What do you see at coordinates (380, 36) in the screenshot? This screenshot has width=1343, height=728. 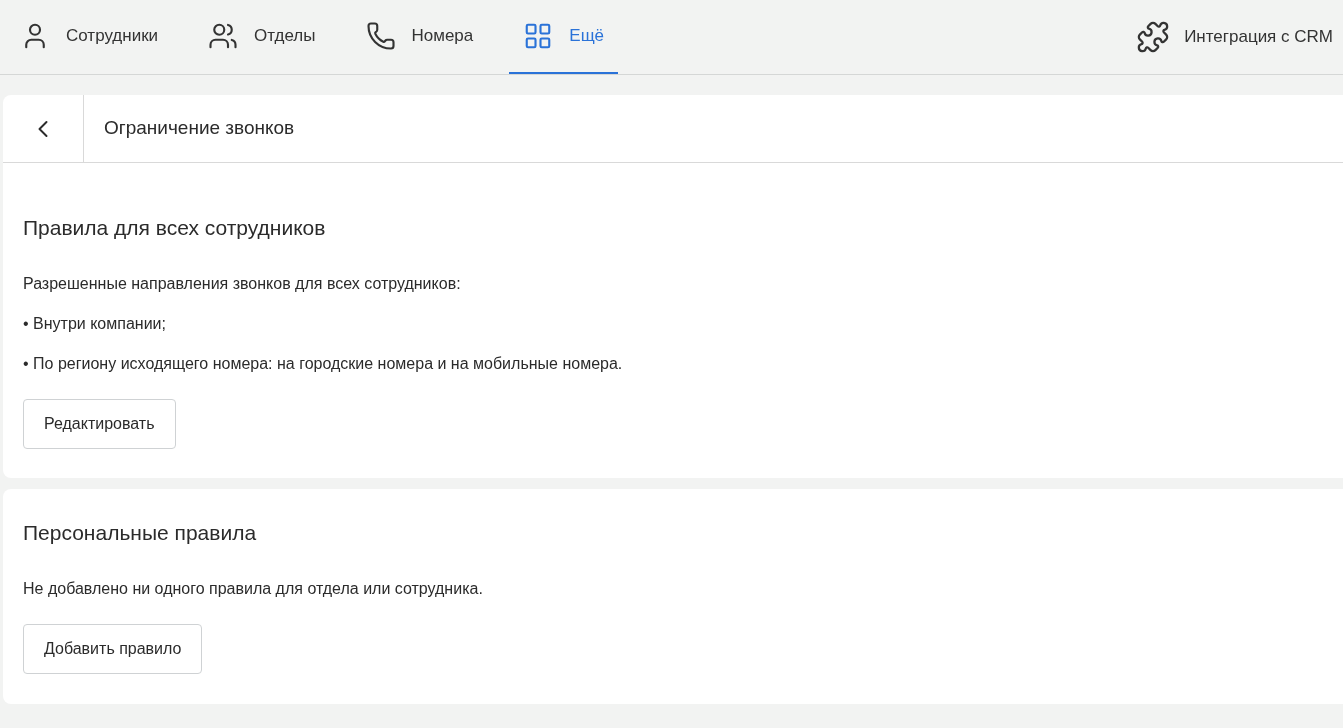 I see `phone-icon` at bounding box center [380, 36].